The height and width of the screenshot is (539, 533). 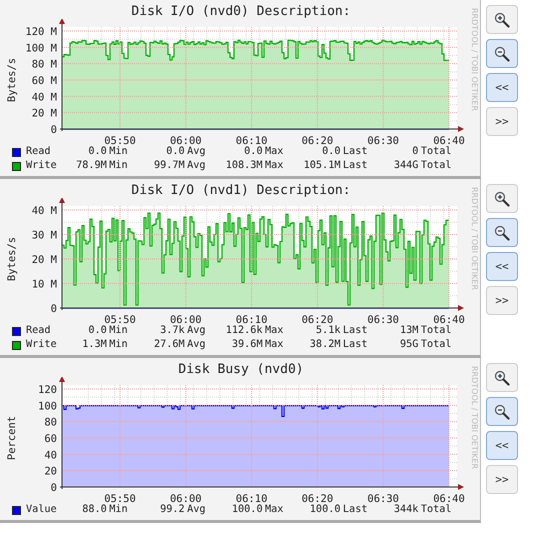 What do you see at coordinates (169, 166) in the screenshot?
I see `stat-value: 99.7M` at bounding box center [169, 166].